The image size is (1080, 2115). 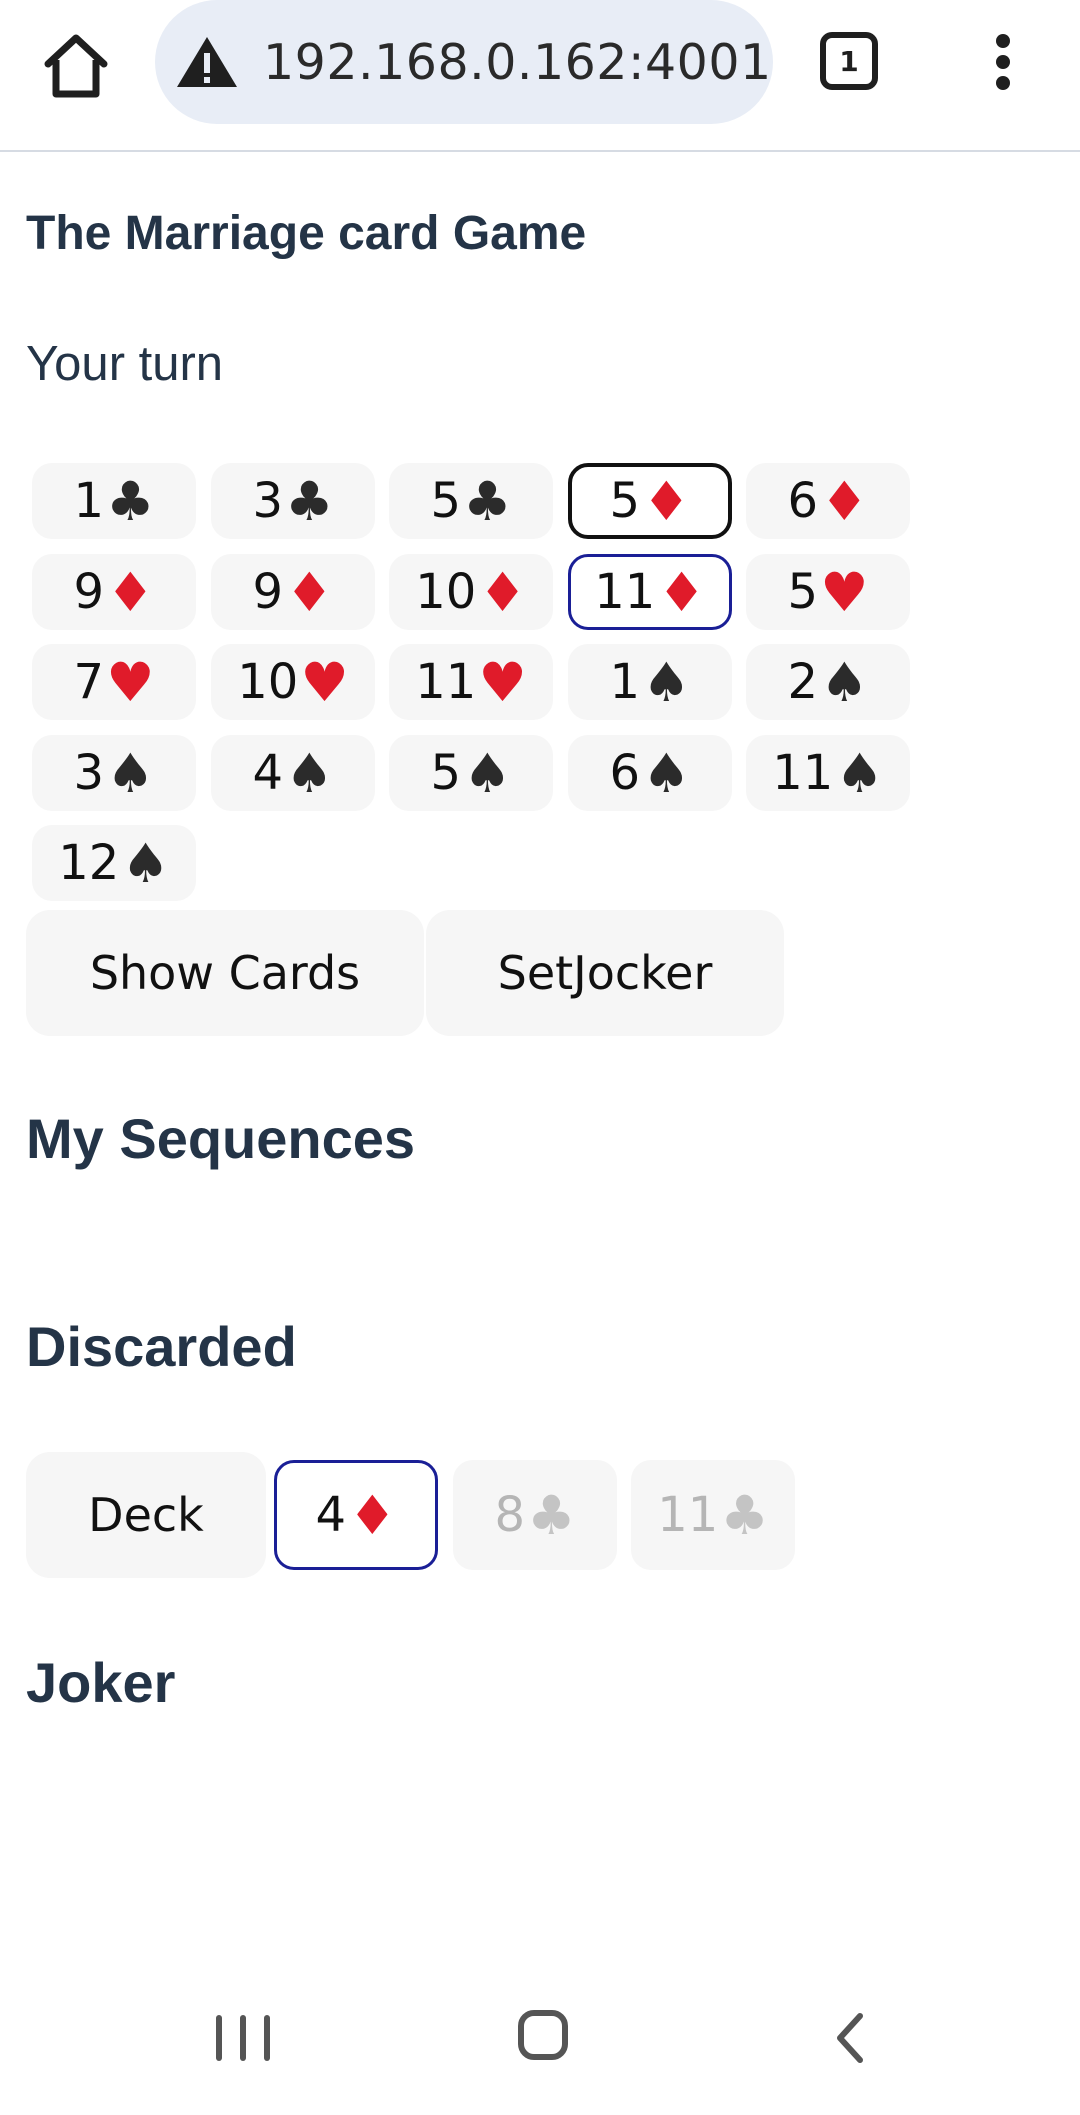 I want to click on card-rank: 7, so click(x=89, y=682).